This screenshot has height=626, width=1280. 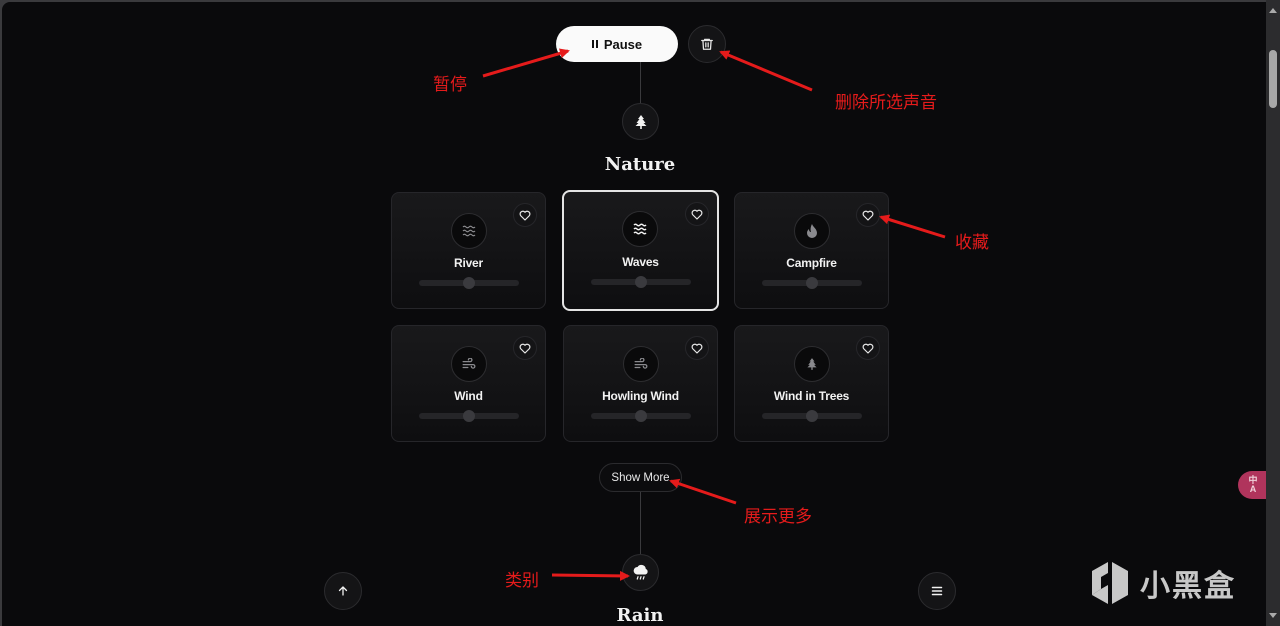 I want to click on watermark-text: 小黑盒, so click(x=1188, y=586).